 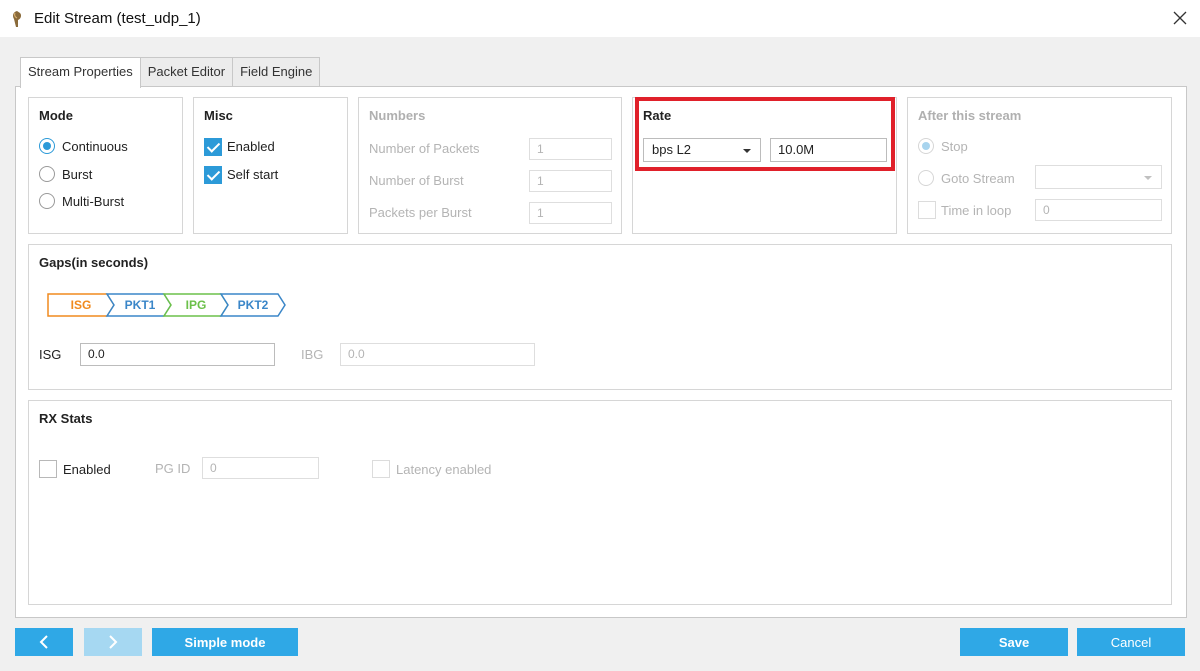 I want to click on close-icon, so click(x=1180, y=18).